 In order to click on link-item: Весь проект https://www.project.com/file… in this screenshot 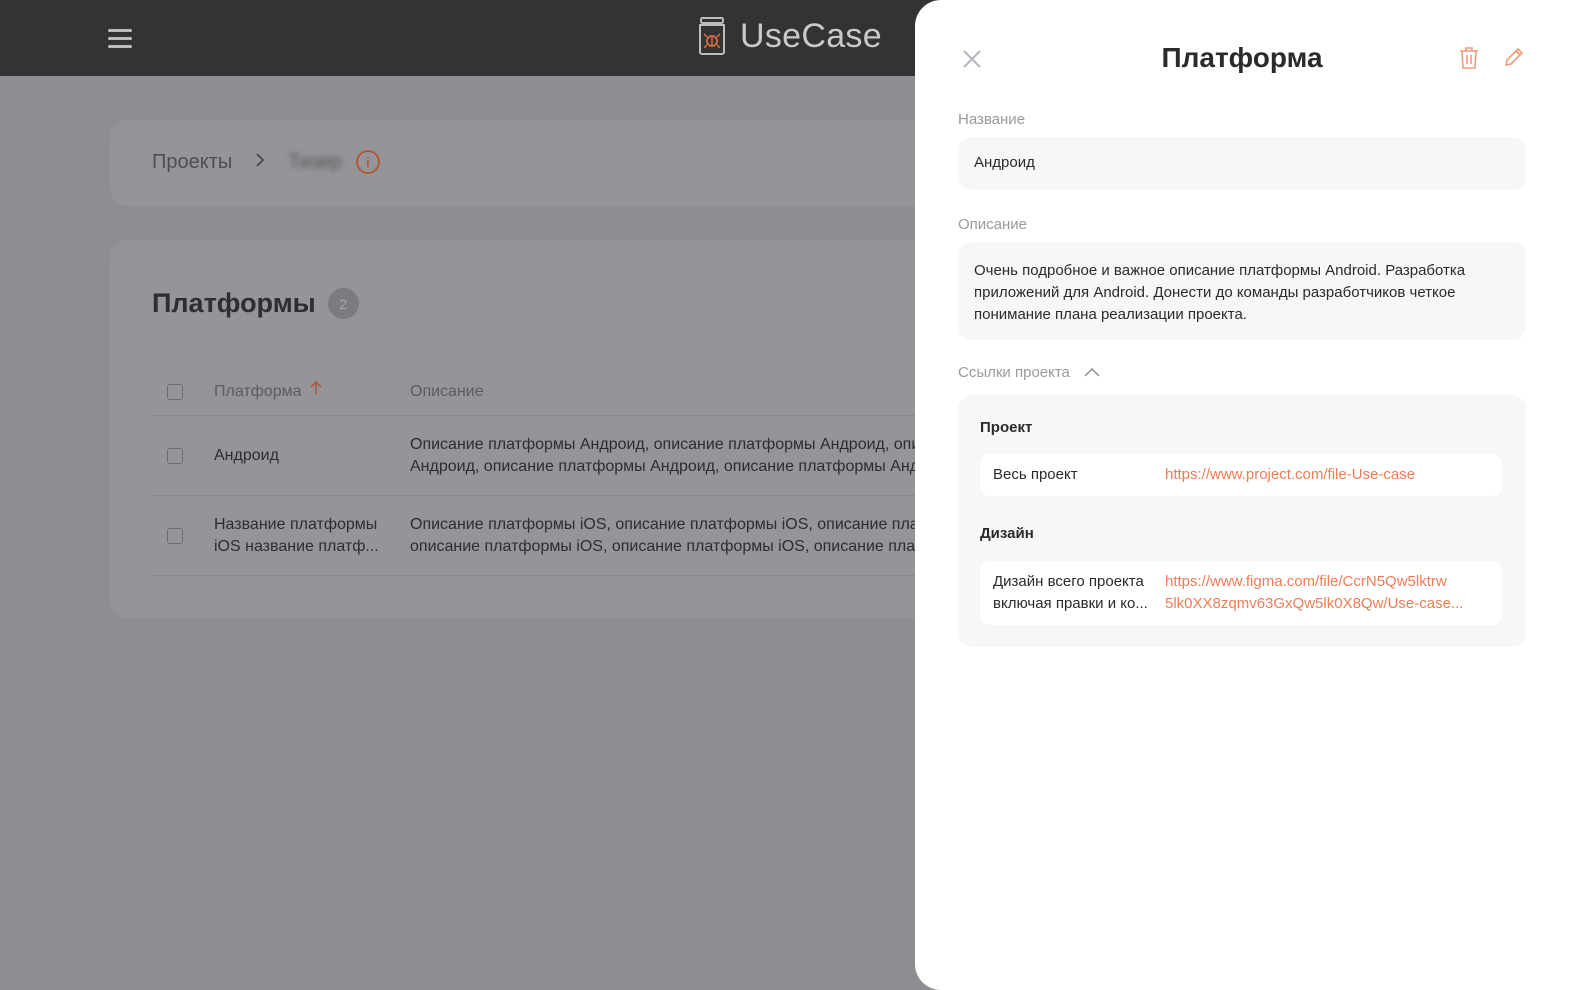, I will do `click(1241, 475)`.